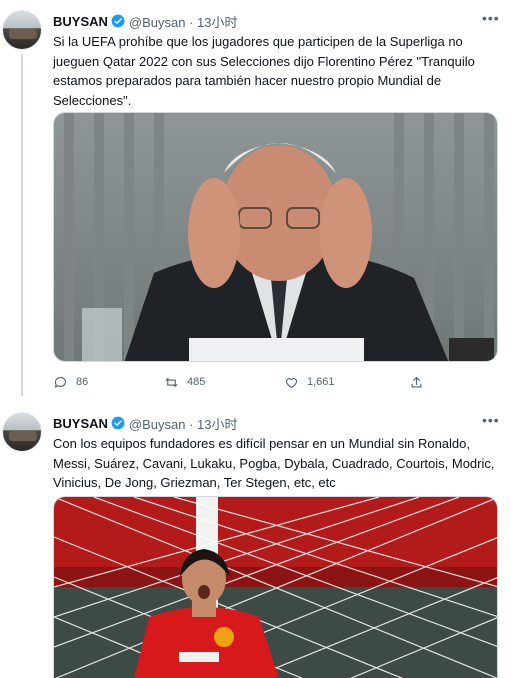  What do you see at coordinates (60, 382) in the screenshot?
I see `reply-icon` at bounding box center [60, 382].